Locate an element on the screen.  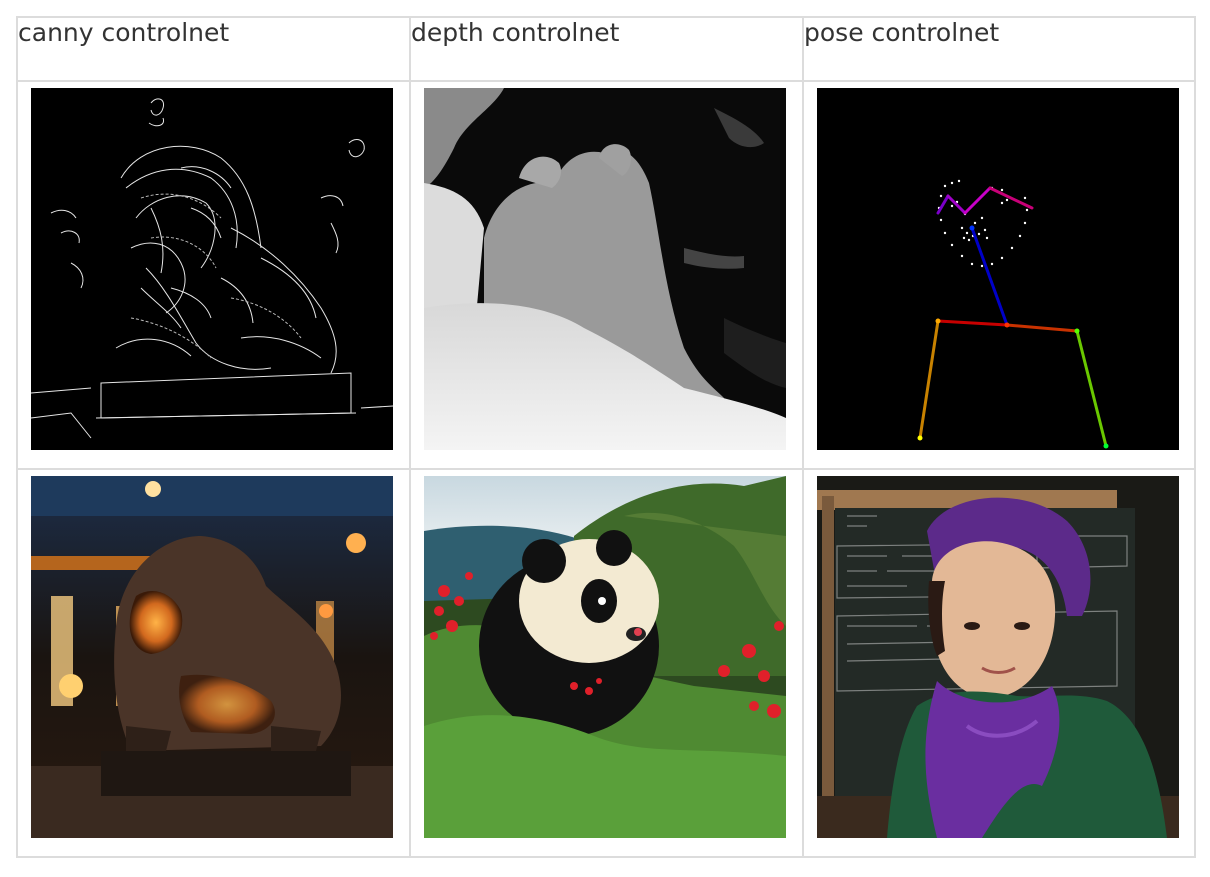
header-canny: canny controlnet is located at coordinates (213, 49).